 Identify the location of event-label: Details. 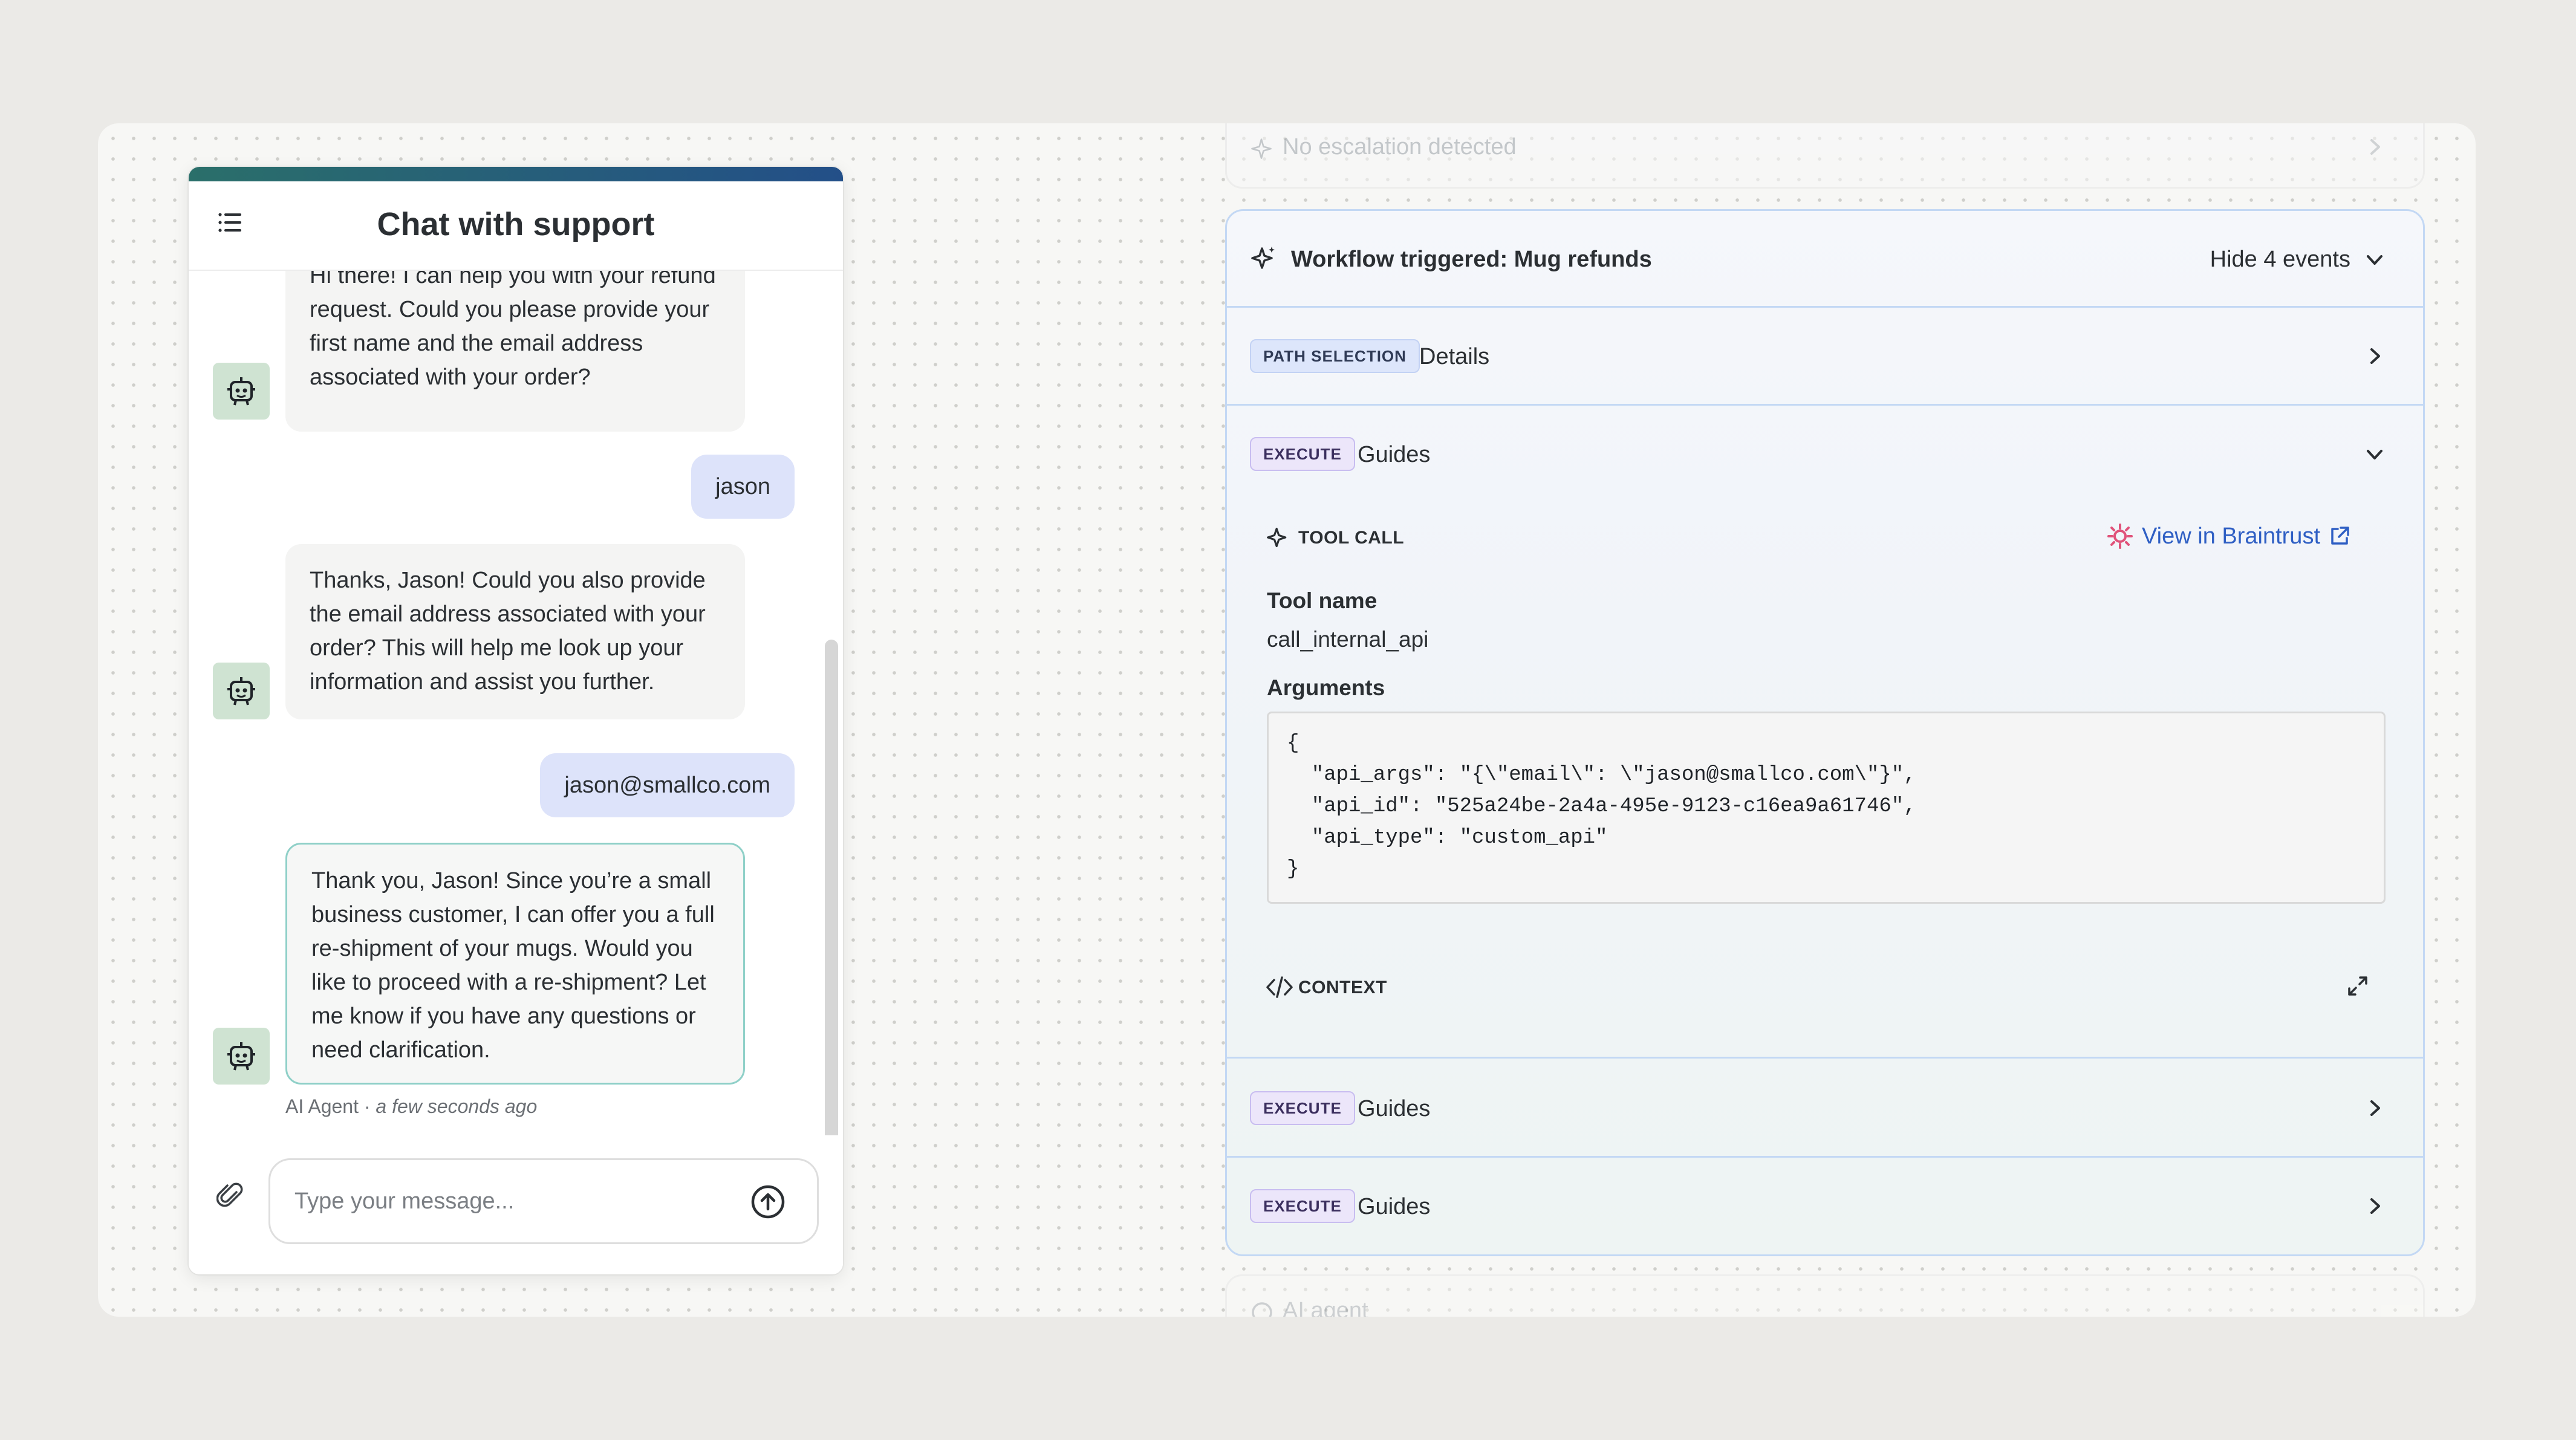
(1454, 357).